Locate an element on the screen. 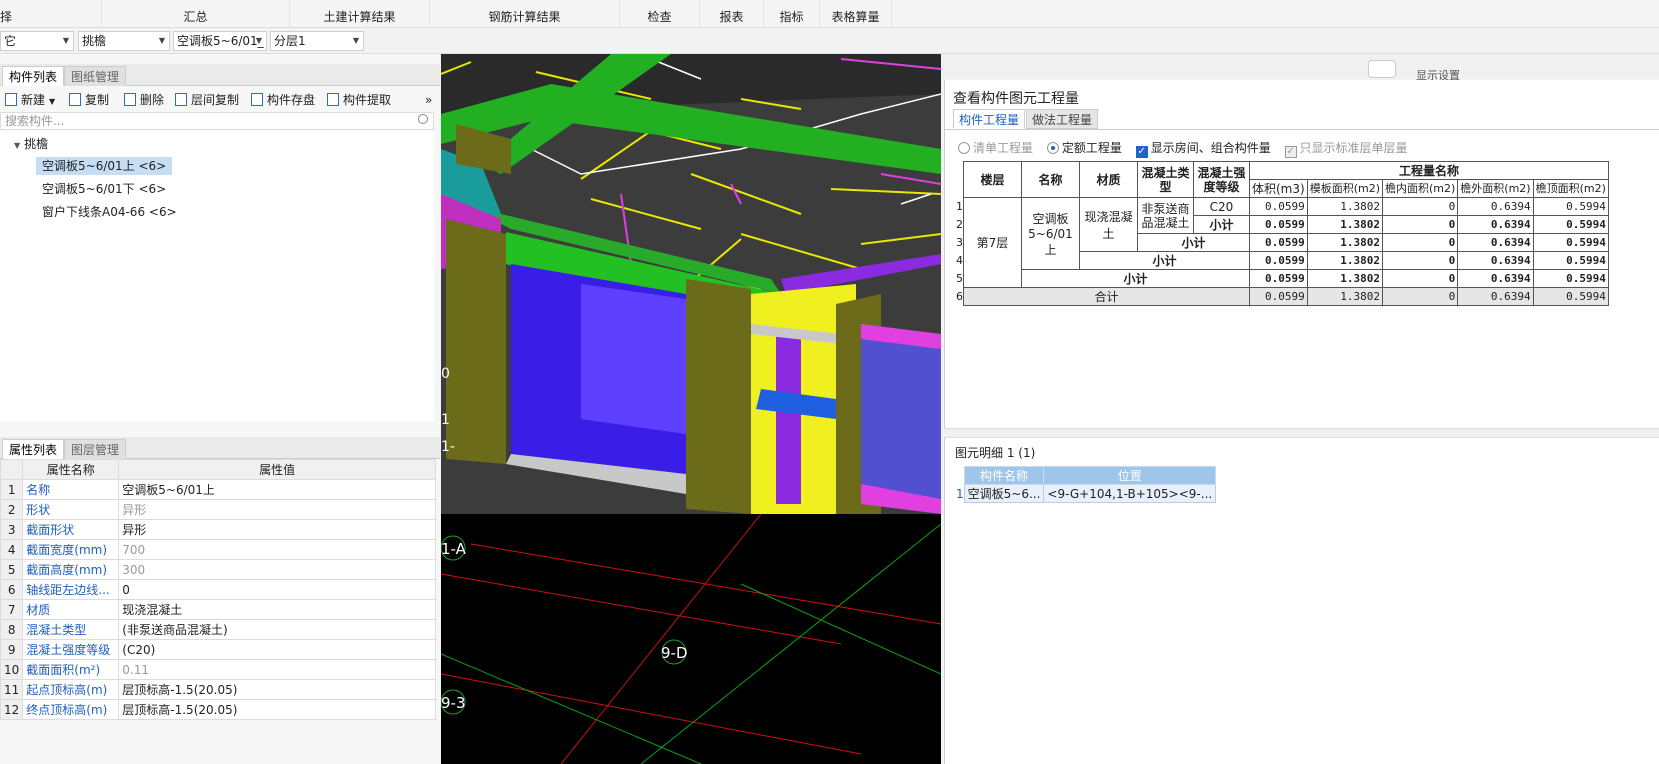 The image size is (1659, 764). ribbon-tab-summary: 汇总 is located at coordinates (196, 14).